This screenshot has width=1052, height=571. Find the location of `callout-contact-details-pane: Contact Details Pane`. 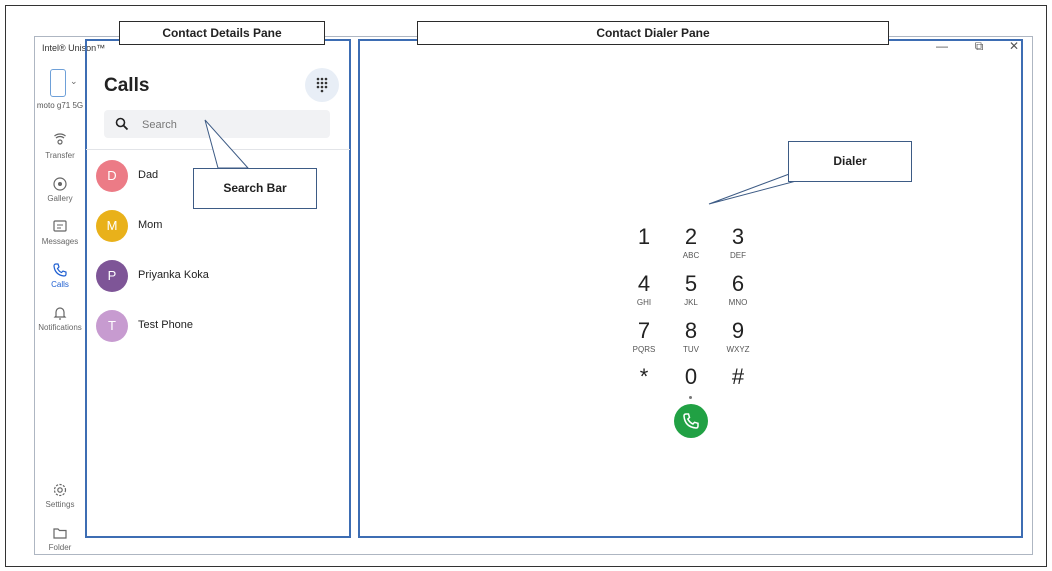

callout-contact-details-pane: Contact Details Pane is located at coordinates (222, 33).